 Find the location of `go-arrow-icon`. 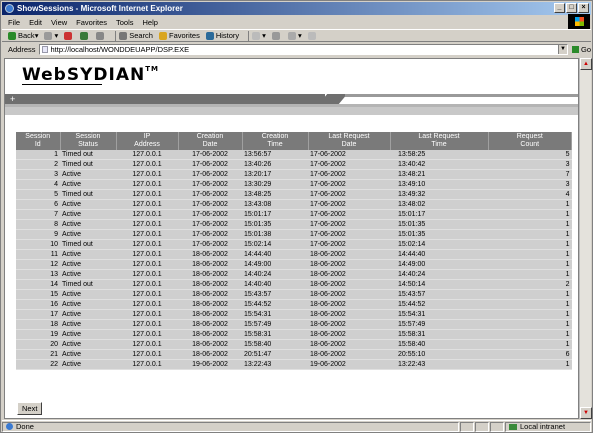

go-arrow-icon is located at coordinates (575, 49).